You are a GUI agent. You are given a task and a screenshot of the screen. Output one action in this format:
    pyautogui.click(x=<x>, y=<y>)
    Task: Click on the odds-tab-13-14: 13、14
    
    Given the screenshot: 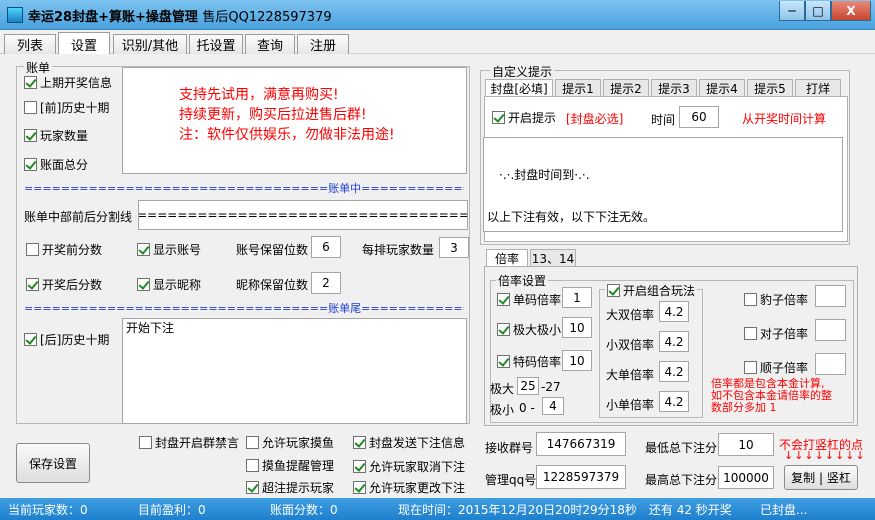 What is the action you would take?
    pyautogui.click(x=553, y=258)
    